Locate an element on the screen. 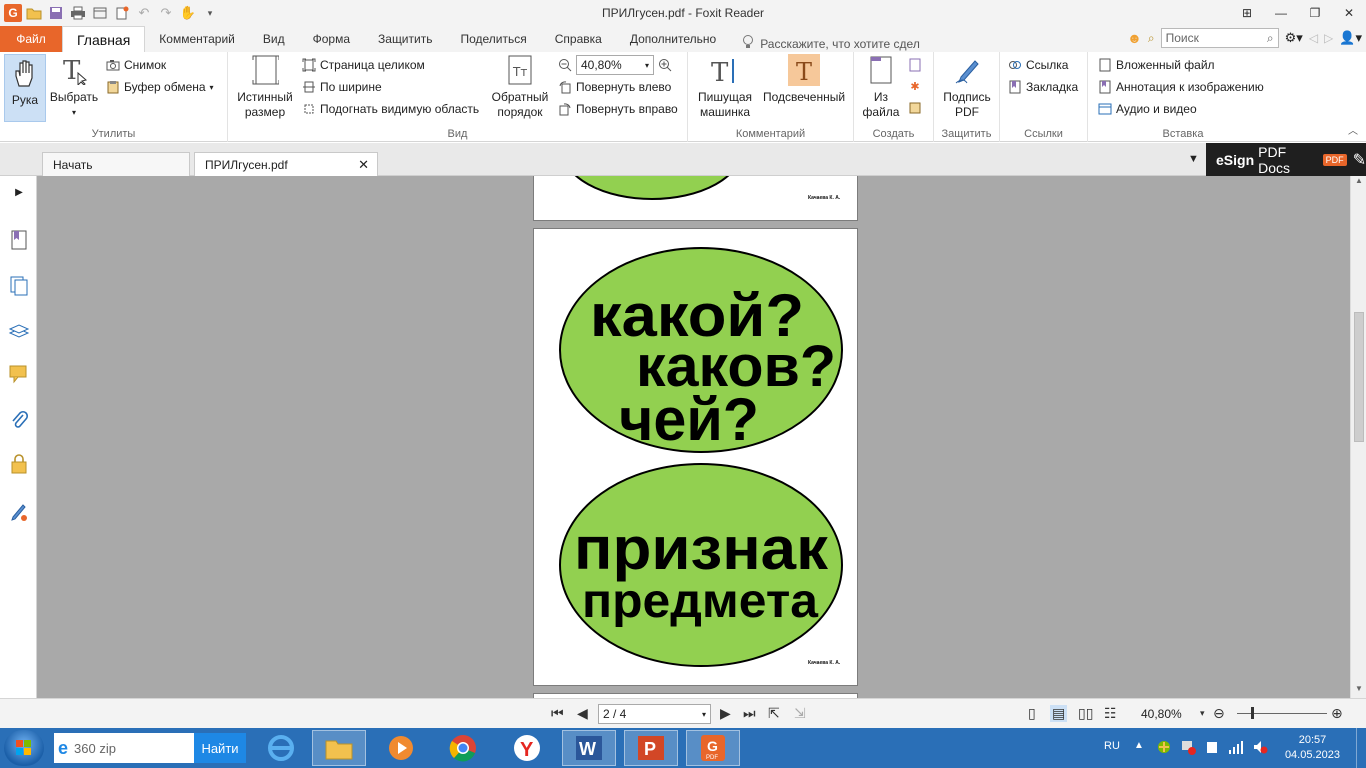 This screenshot has height=768, width=1366. tab-view: Вид is located at coordinates (274, 39).